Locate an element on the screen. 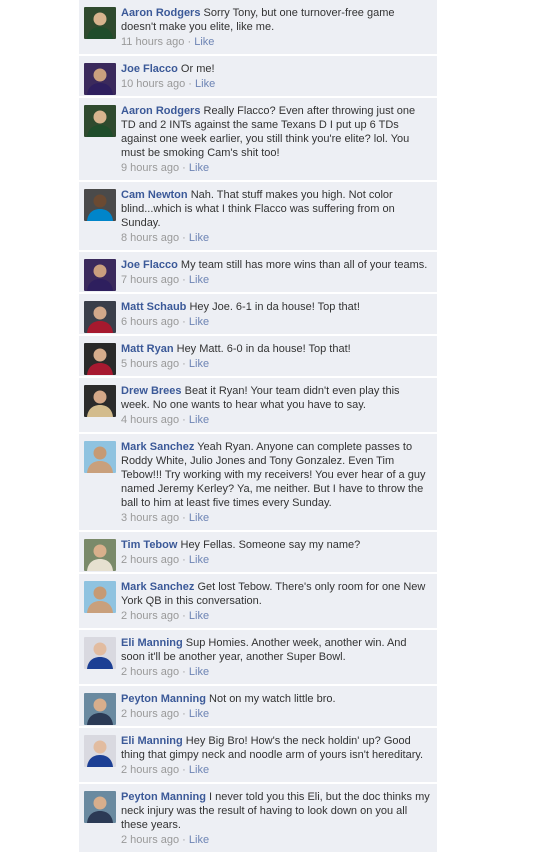  comment-author-link: Tim Tebow is located at coordinates (149, 545).